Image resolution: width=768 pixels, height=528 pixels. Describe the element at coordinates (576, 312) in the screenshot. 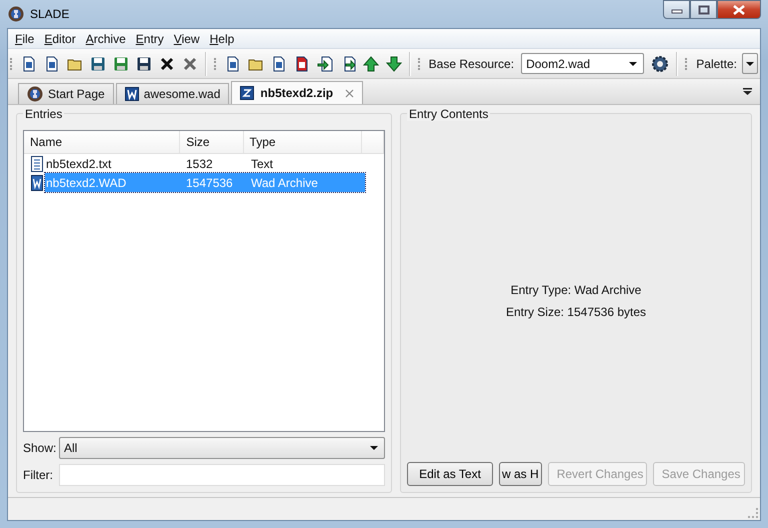

I see `entry-info-text: Entry Size: 1547536 bytes` at that location.